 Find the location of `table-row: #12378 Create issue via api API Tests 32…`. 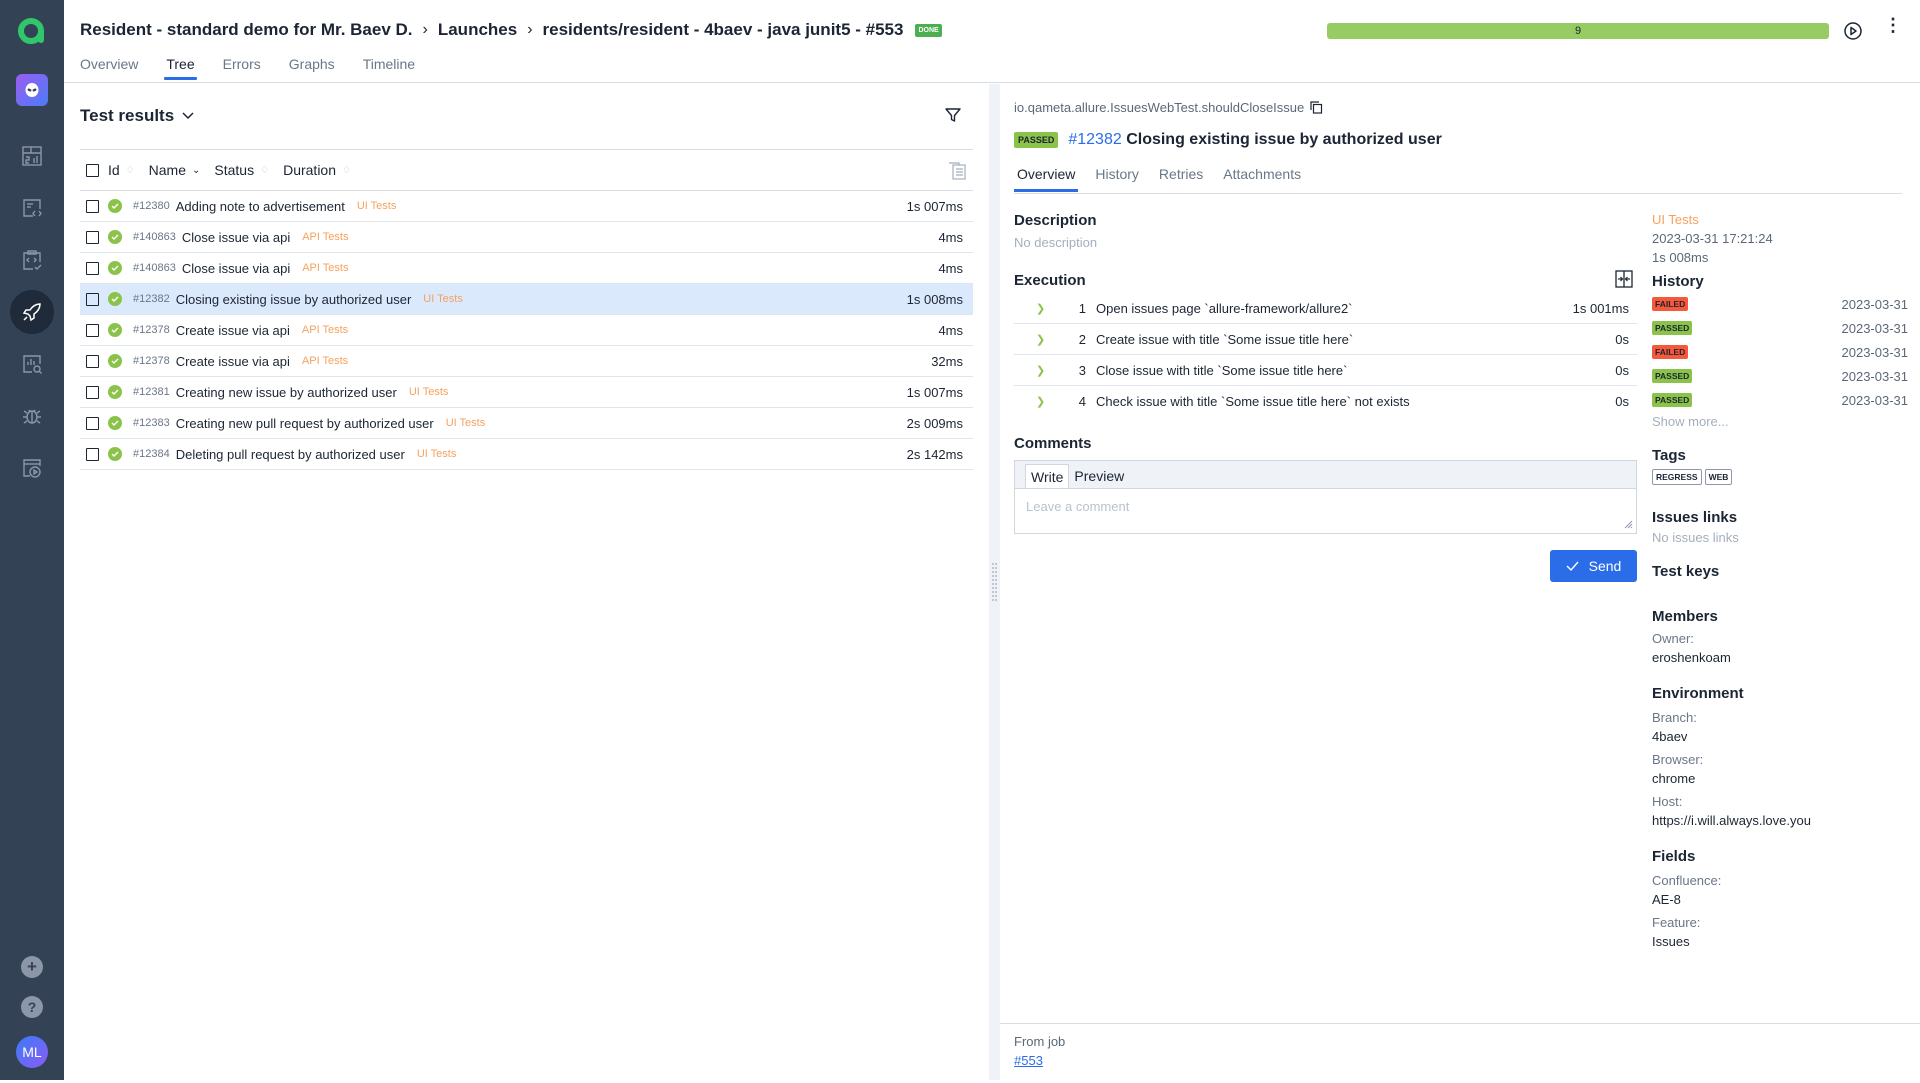

table-row: #12378 Create issue via api API Tests 32… is located at coordinates (526, 361).